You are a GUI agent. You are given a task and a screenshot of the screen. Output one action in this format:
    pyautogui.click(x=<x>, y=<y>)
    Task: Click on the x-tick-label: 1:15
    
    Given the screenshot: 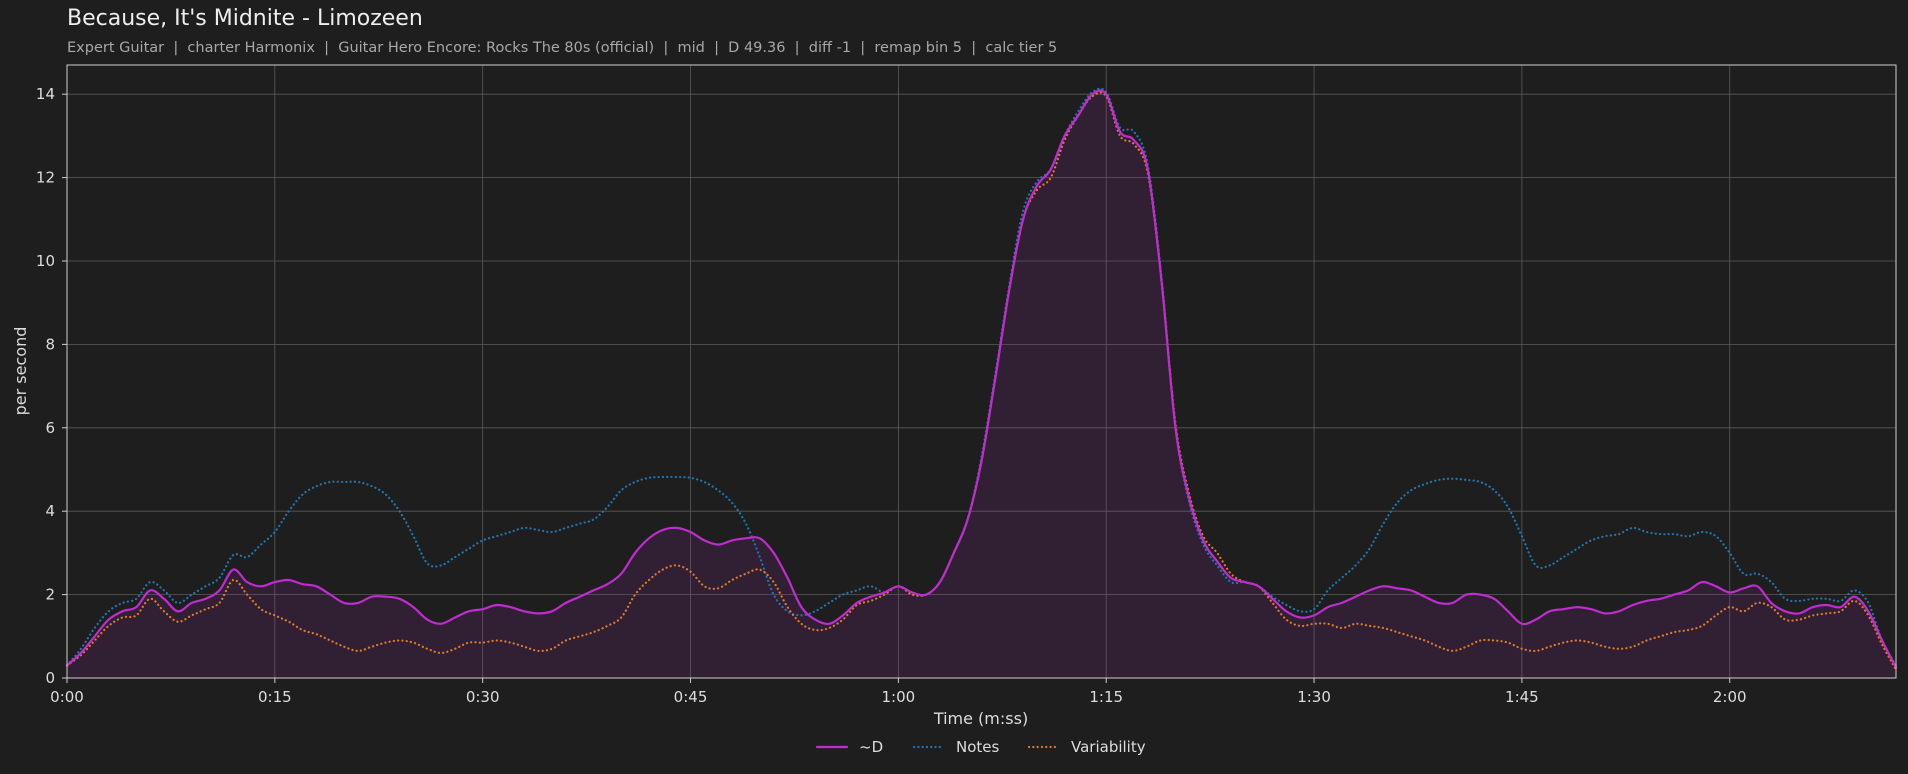 What is the action you would take?
    pyautogui.click(x=1106, y=697)
    